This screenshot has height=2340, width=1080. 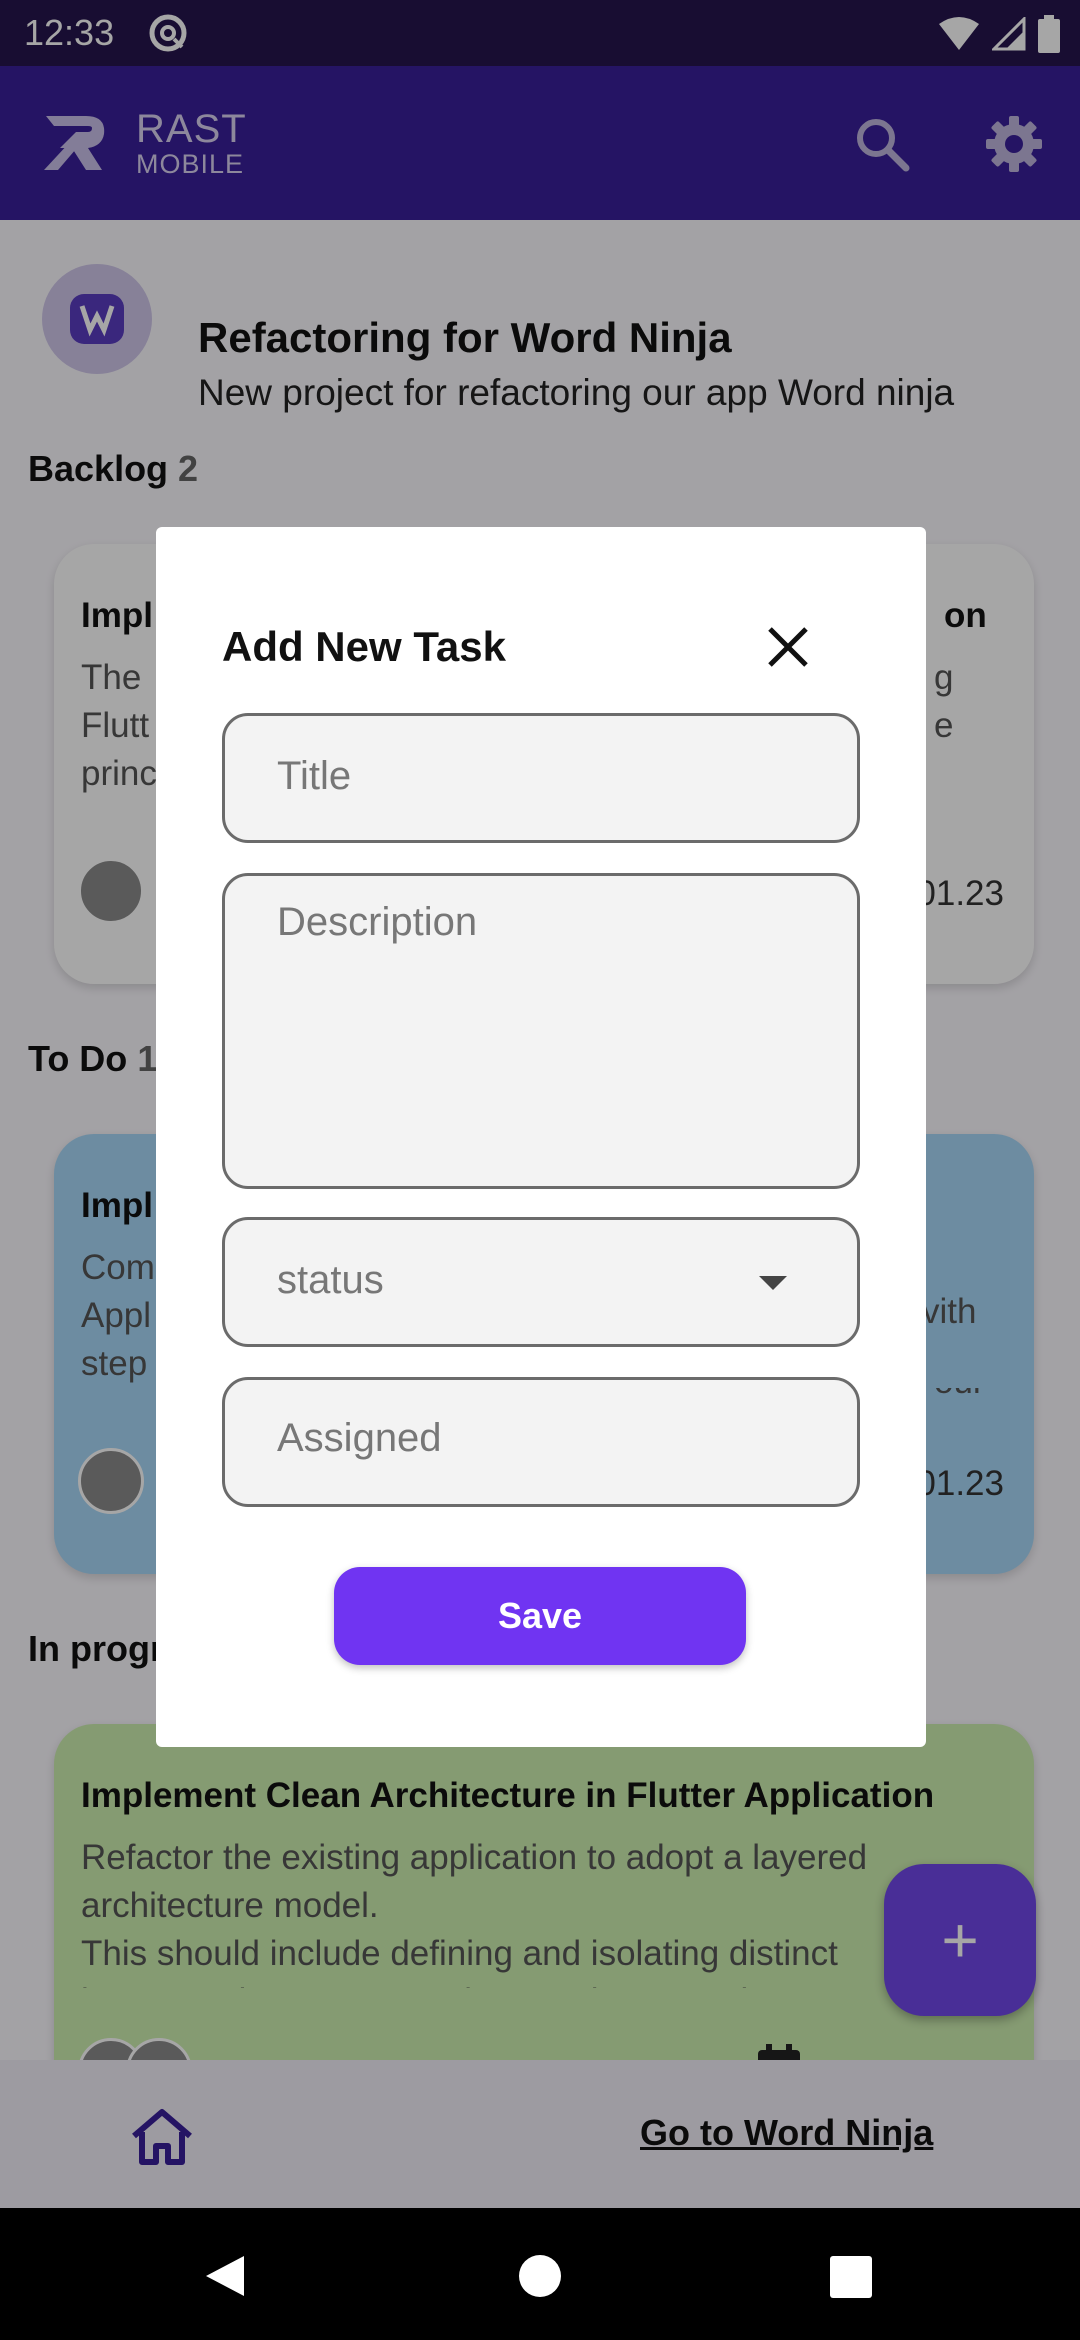 What do you see at coordinates (851, 2277) in the screenshot?
I see `recents-icon` at bounding box center [851, 2277].